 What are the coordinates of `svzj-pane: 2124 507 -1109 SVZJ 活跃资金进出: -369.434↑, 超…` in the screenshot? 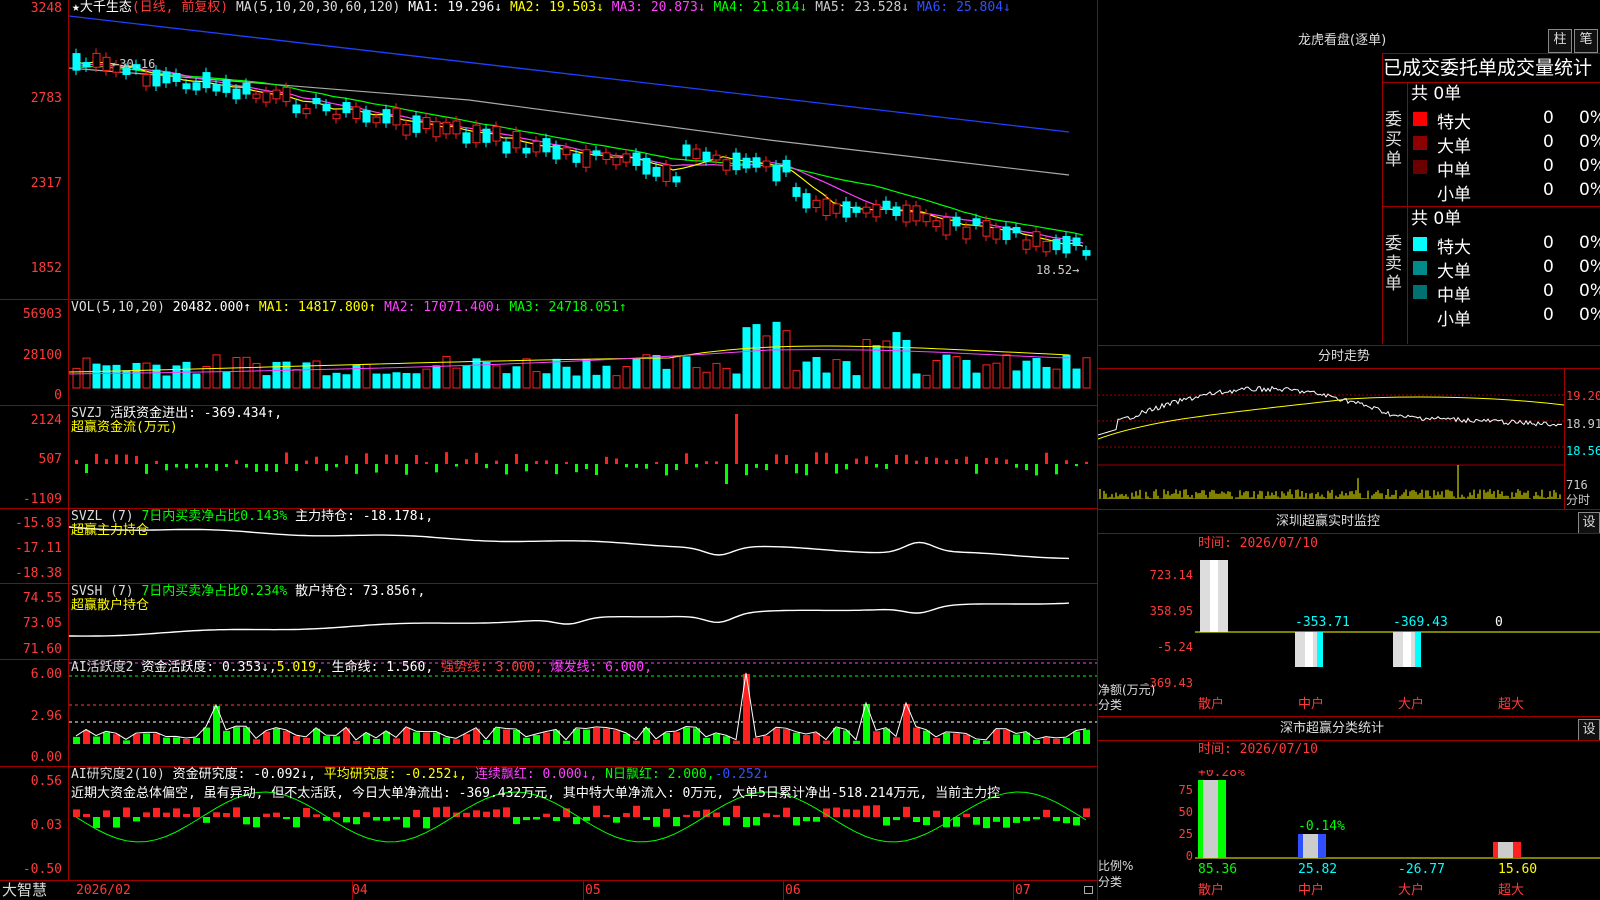 It's located at (548, 457).